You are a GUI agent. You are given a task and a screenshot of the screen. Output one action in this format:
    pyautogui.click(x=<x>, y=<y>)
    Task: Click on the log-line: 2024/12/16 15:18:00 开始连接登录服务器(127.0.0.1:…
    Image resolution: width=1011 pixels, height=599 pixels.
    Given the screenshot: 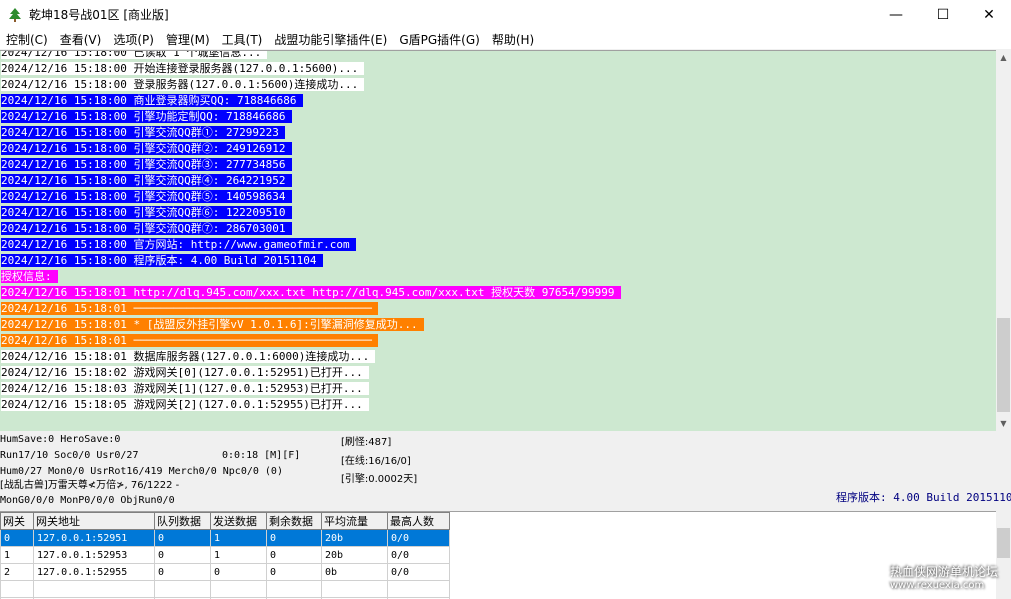 What is the action you would take?
    pyautogui.click(x=311, y=69)
    